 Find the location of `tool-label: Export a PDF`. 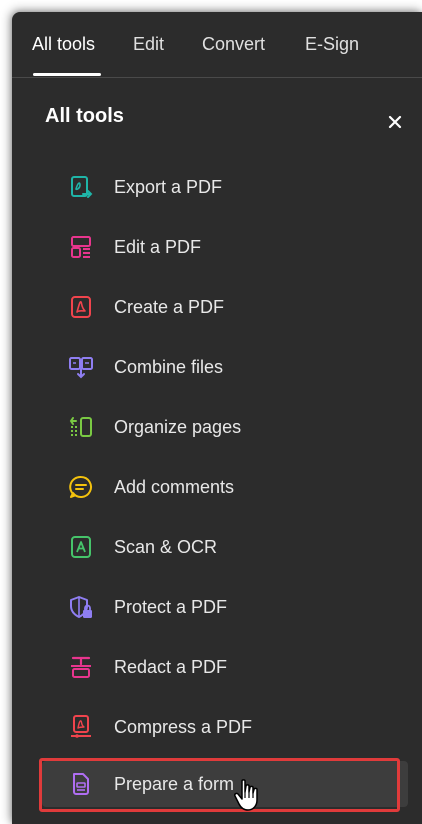

tool-label: Export a PDF is located at coordinates (168, 187).